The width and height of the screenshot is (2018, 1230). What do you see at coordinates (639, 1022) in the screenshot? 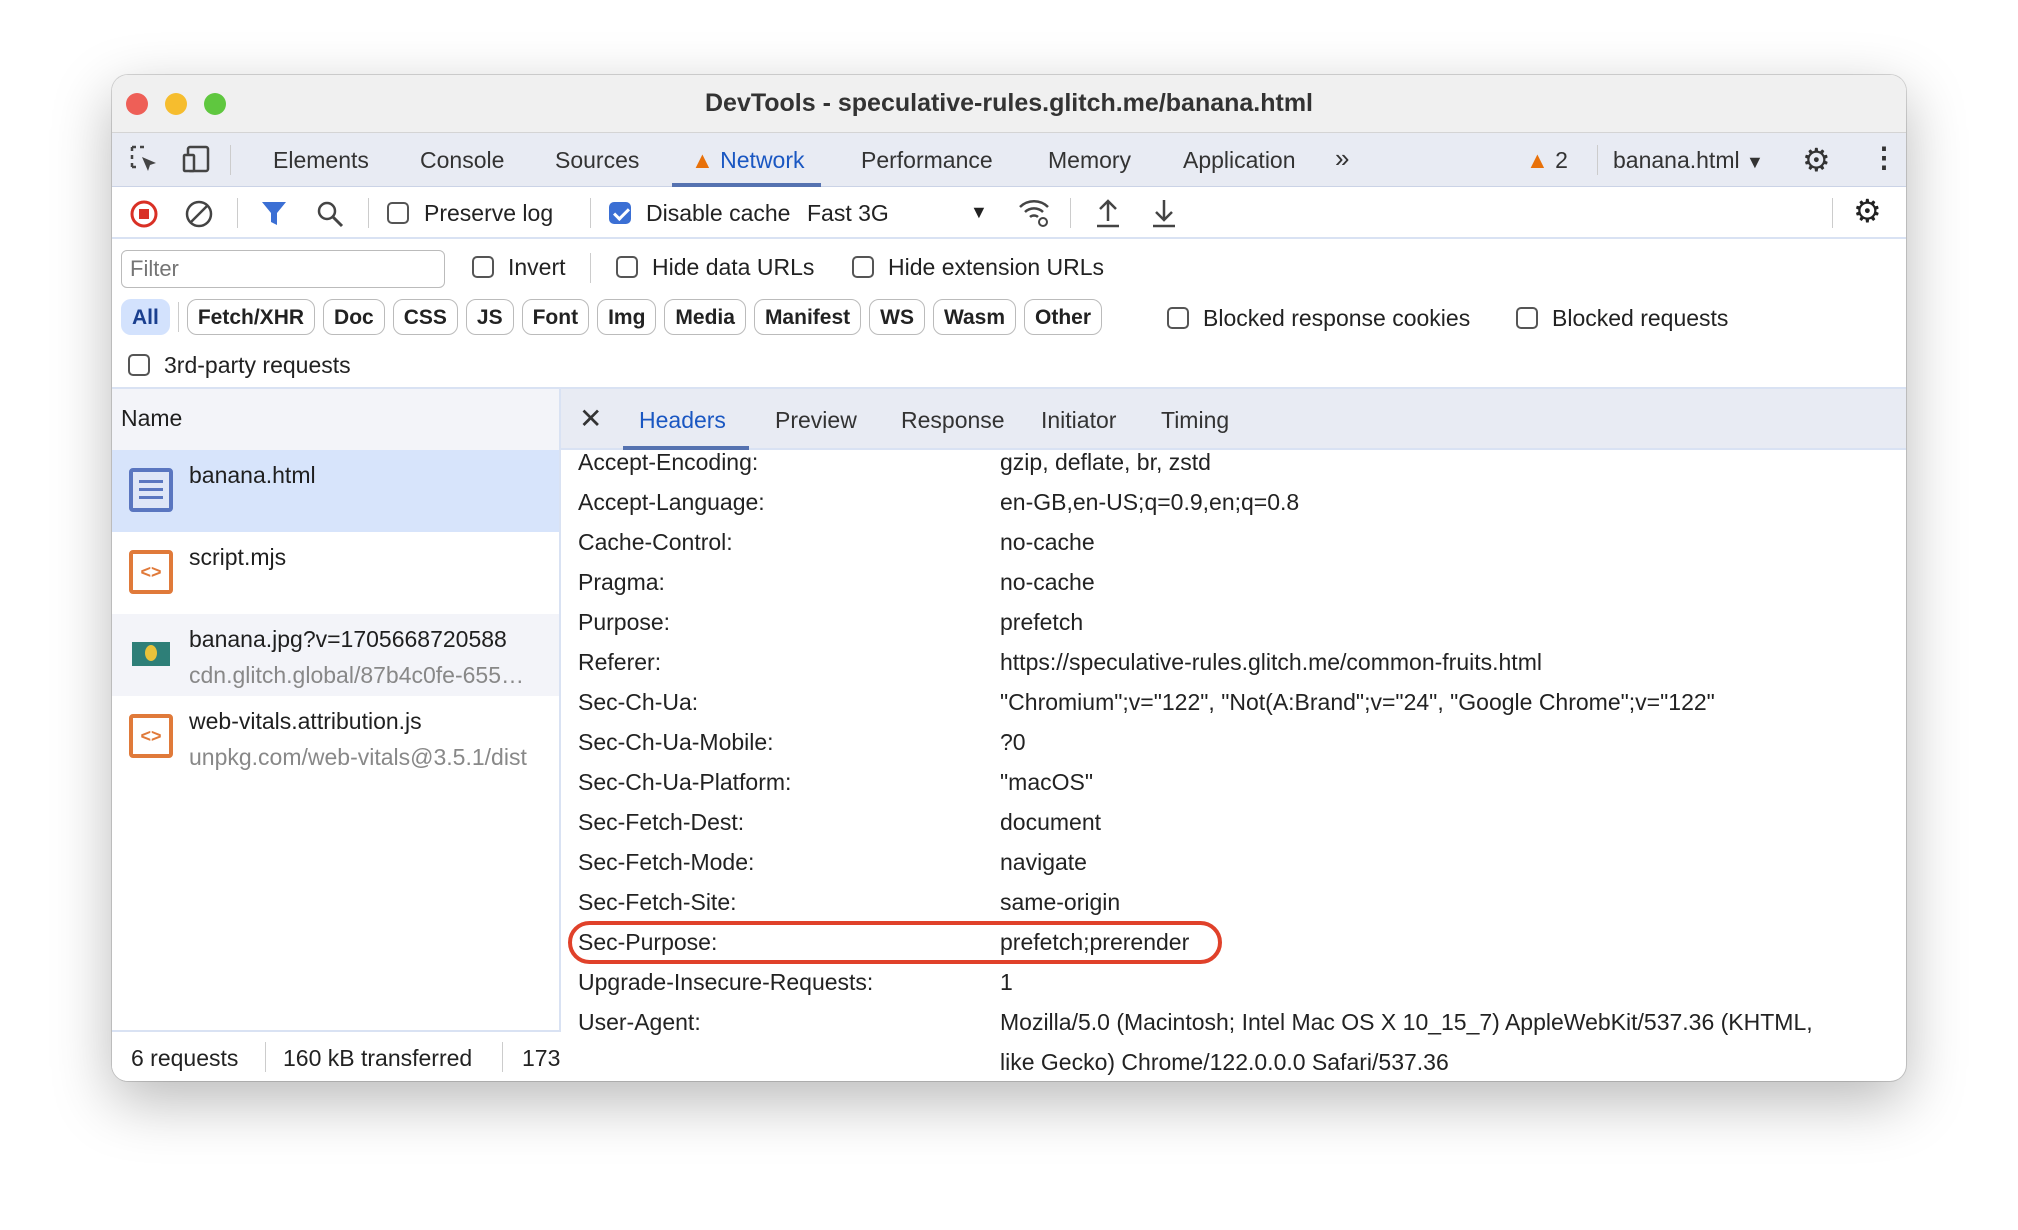
I see `header-name: User-Agent:` at bounding box center [639, 1022].